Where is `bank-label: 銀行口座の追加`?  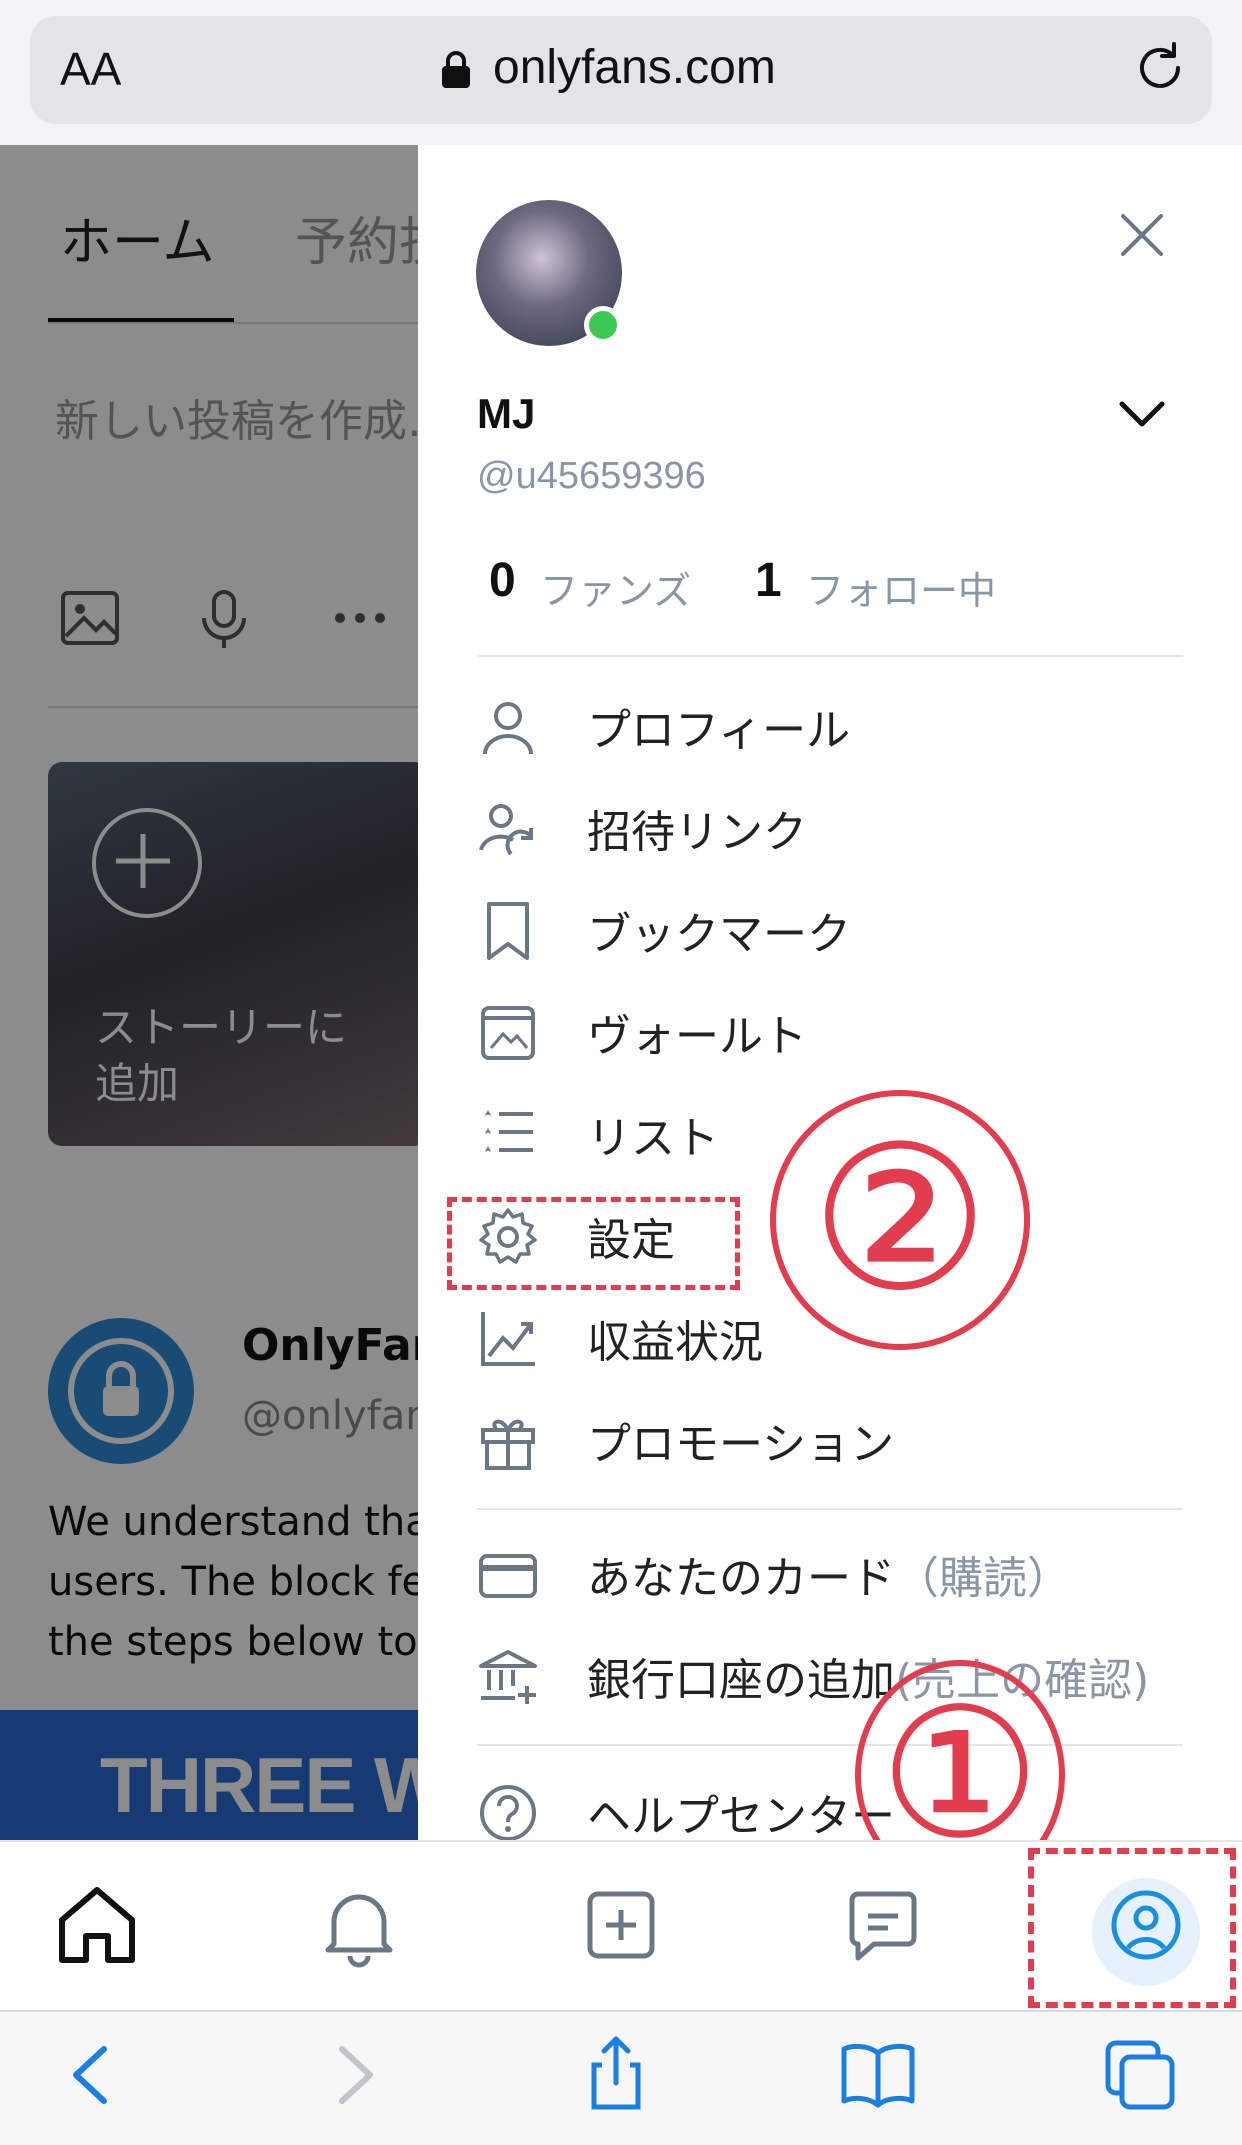
bank-label: 銀行口座の追加 is located at coordinates (741, 1680).